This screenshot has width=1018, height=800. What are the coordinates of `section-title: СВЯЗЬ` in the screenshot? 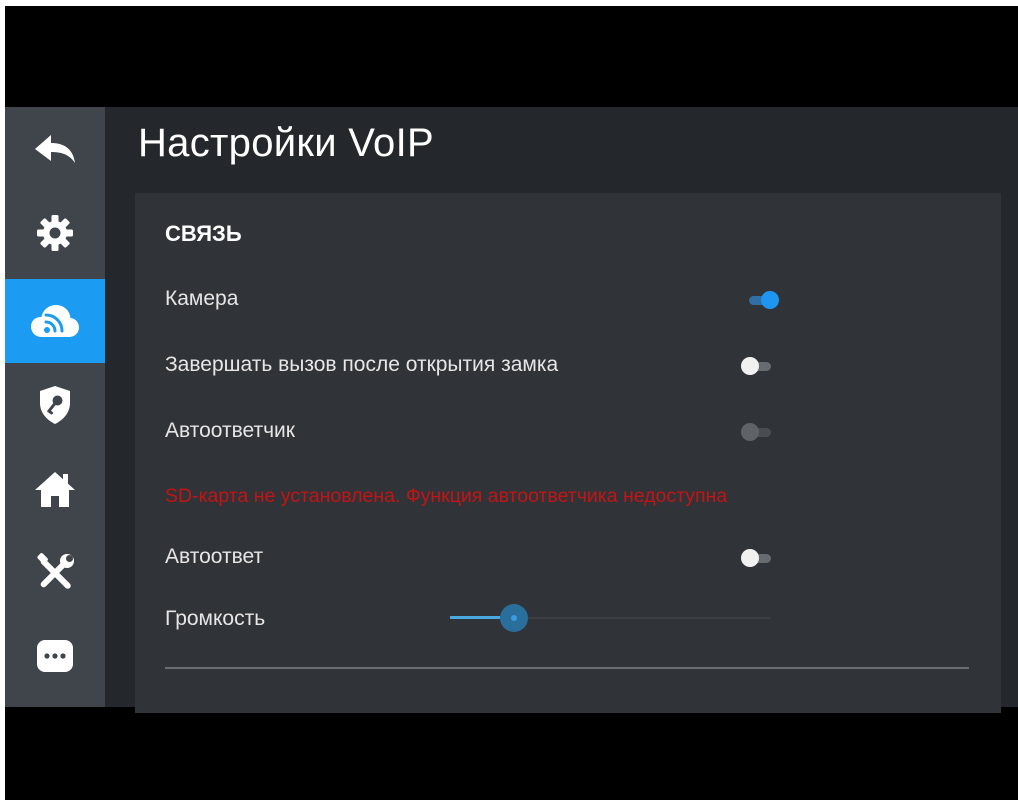 It's located at (203, 233).